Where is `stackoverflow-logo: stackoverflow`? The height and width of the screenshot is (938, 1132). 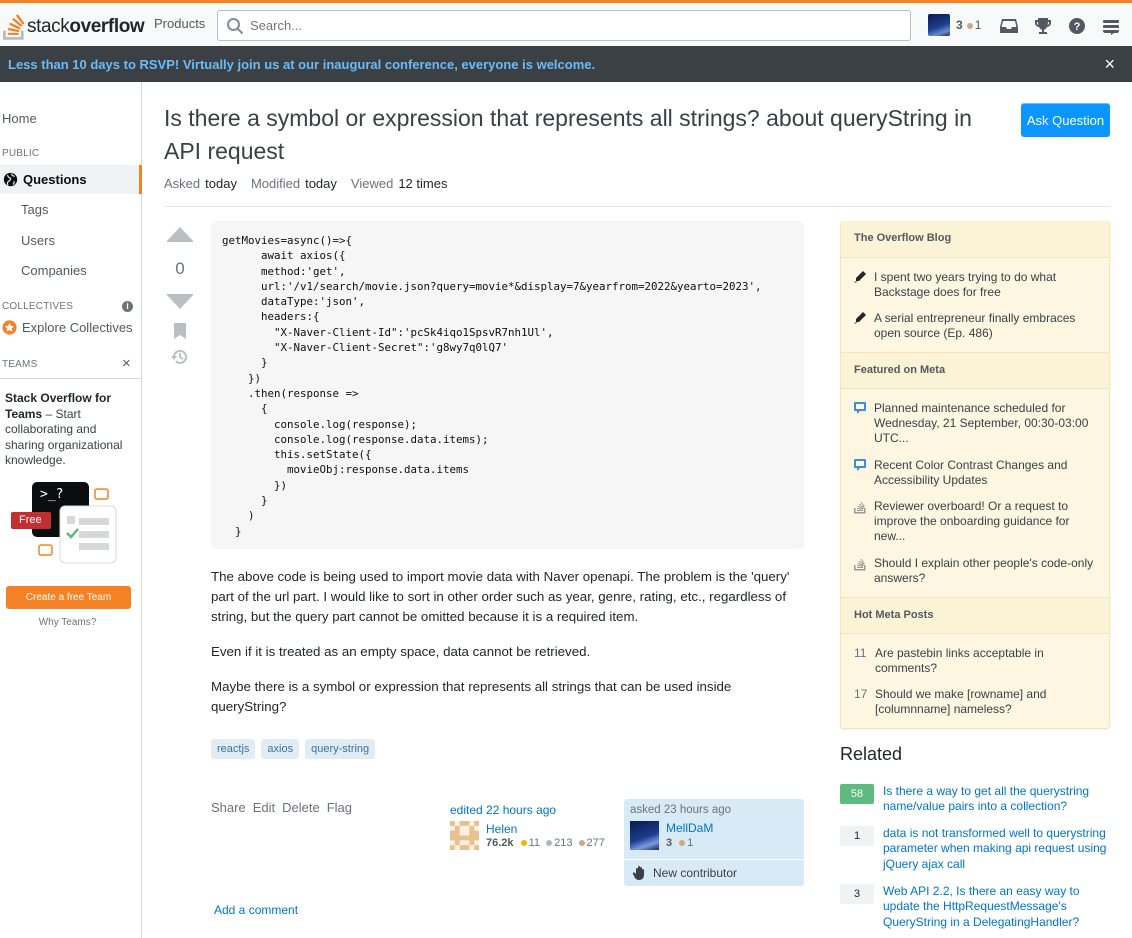
stackoverflow-logo: stackoverflow is located at coordinates (74, 27).